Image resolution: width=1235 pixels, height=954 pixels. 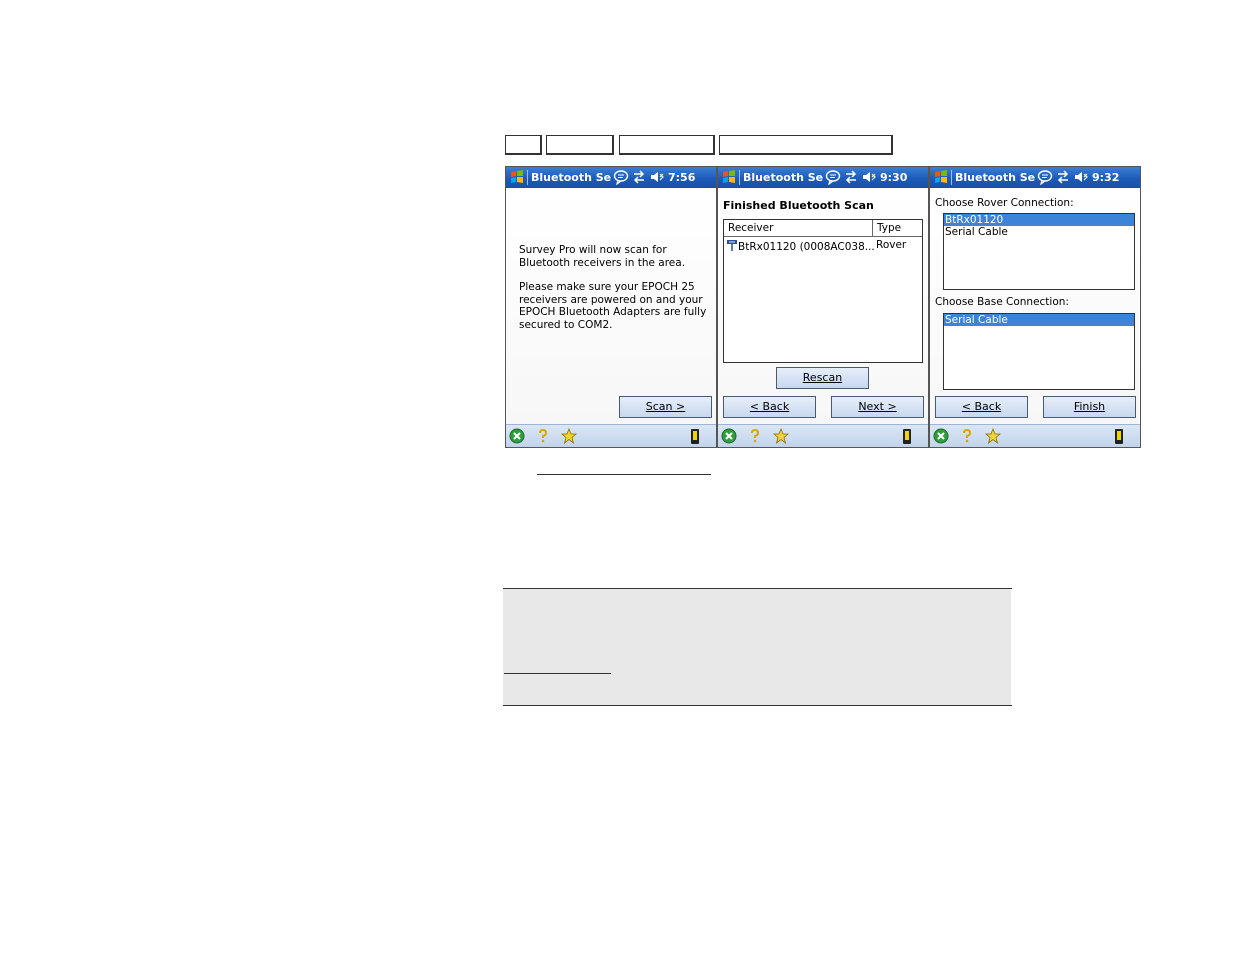 I want to click on caption-underline, so click(x=624, y=474).